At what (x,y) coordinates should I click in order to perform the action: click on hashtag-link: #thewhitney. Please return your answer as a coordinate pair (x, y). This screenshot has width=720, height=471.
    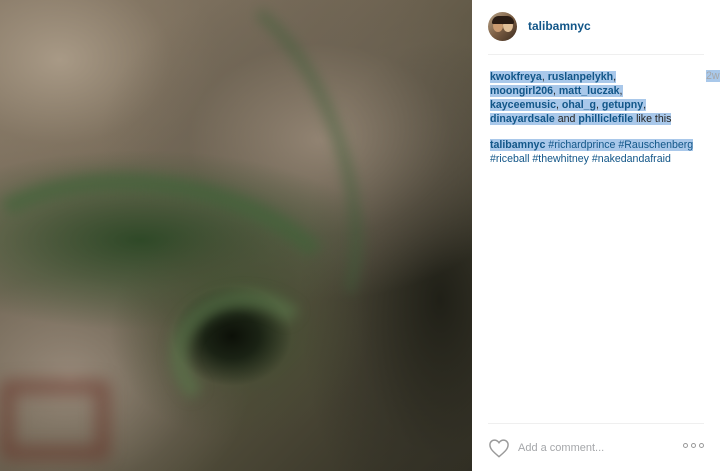
    Looking at the image, I should click on (560, 159).